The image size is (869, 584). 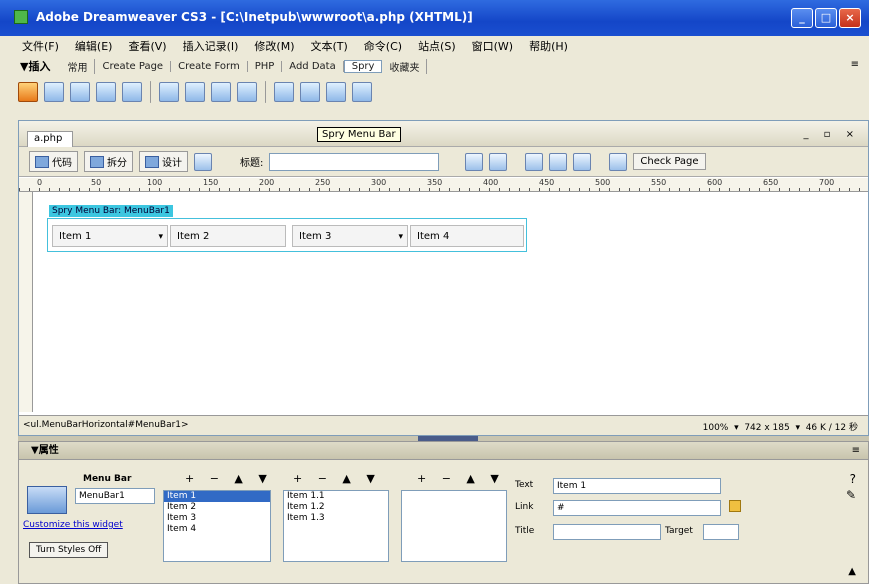 What do you see at coordinates (133, 66) in the screenshot?
I see `tab-create-page: Create Page` at bounding box center [133, 66].